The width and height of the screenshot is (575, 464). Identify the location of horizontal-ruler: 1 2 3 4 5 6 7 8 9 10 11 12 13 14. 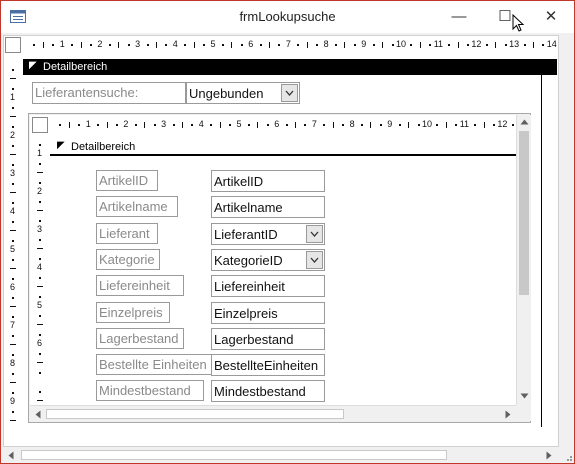
(290, 45).